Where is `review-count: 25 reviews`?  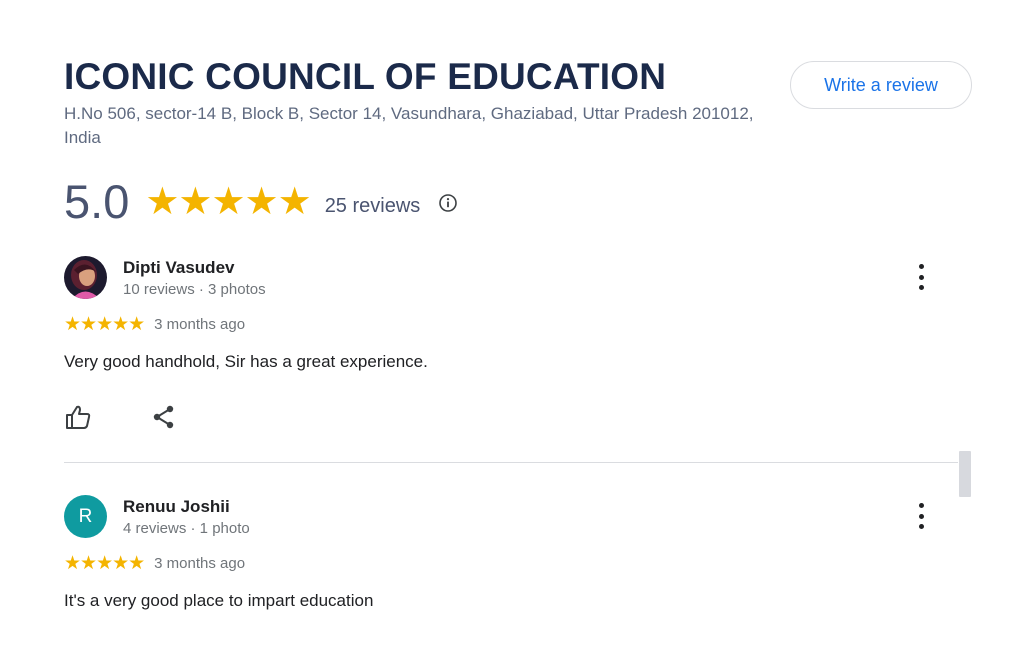 review-count: 25 reviews is located at coordinates (373, 206).